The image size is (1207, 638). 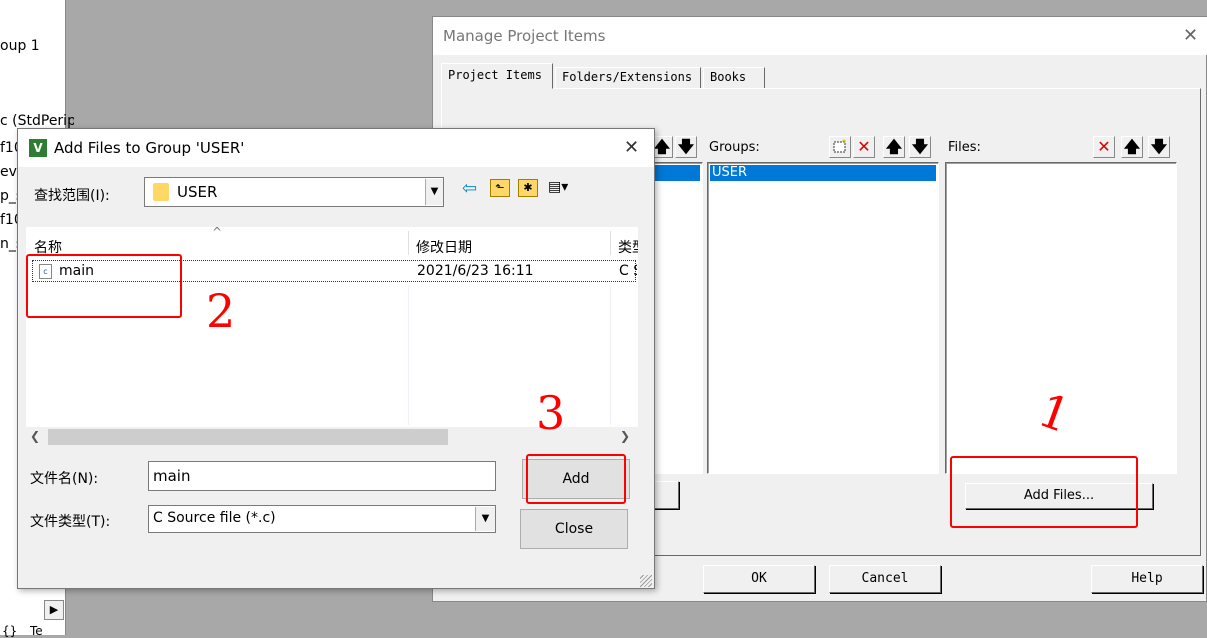 What do you see at coordinates (221, 311) in the screenshot?
I see `annotation-step-2: 2` at bounding box center [221, 311].